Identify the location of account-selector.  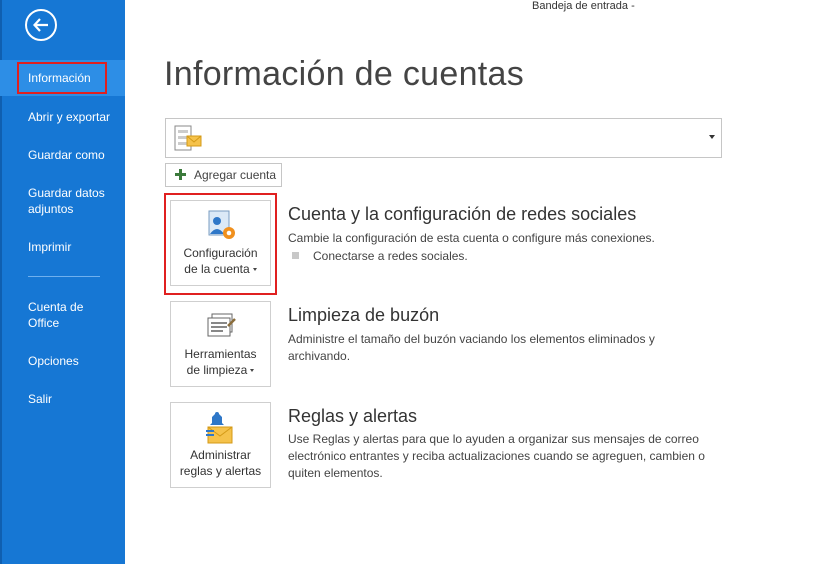
(443, 138).